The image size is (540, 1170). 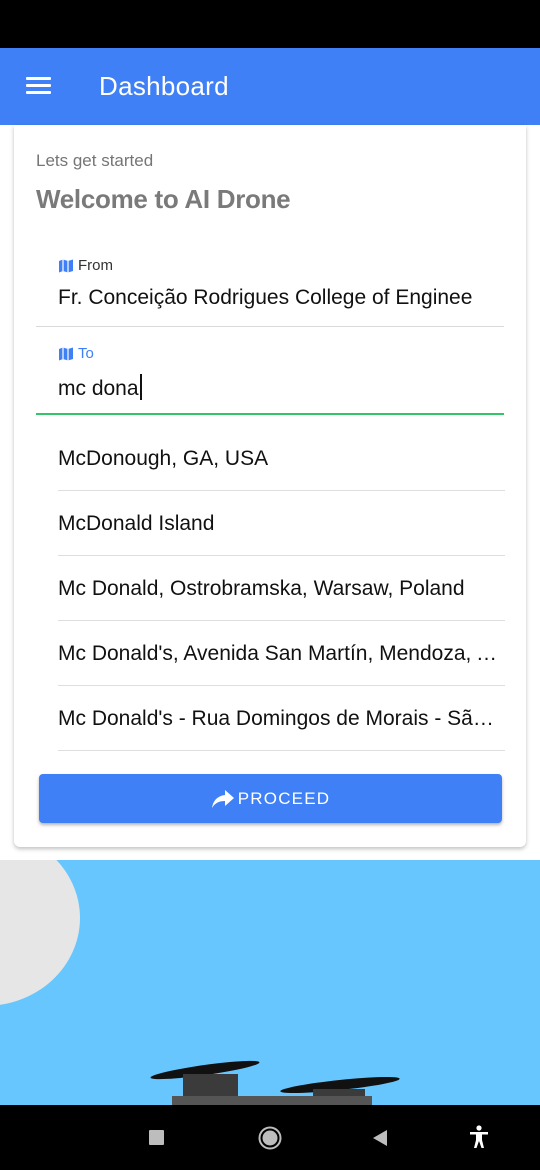 I want to click on system-nav-bar, so click(x=270, y=1137).